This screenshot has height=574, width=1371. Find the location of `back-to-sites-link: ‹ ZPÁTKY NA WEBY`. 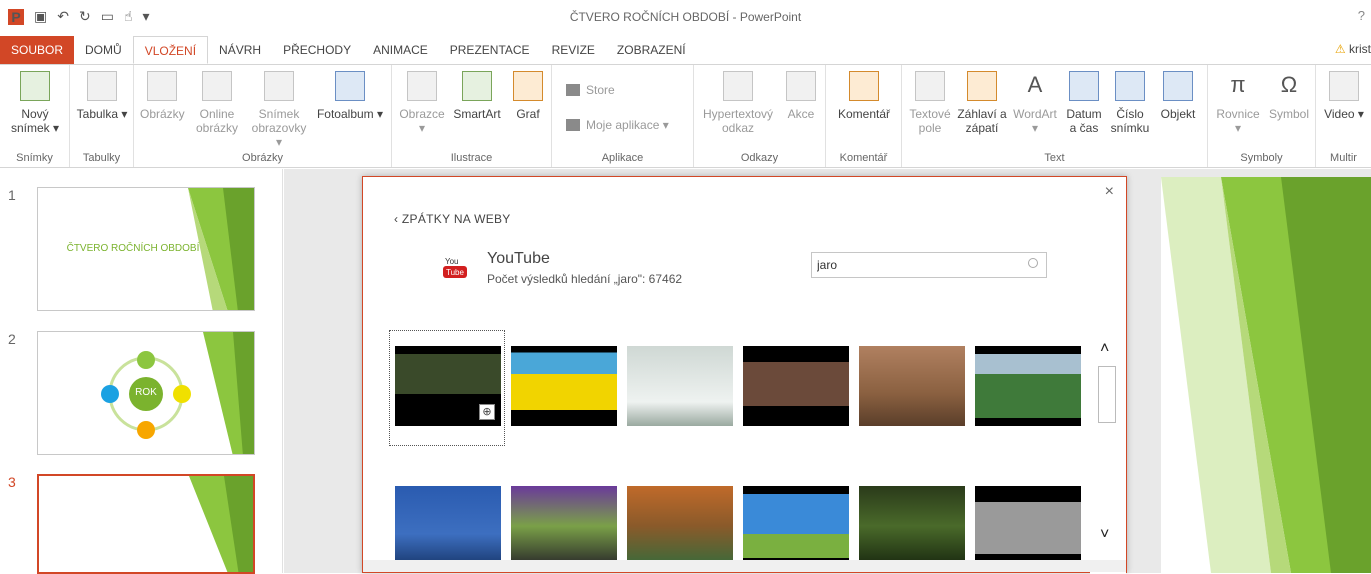

back-to-sites-link: ‹ ZPÁTKY NA WEBY is located at coordinates (452, 219).